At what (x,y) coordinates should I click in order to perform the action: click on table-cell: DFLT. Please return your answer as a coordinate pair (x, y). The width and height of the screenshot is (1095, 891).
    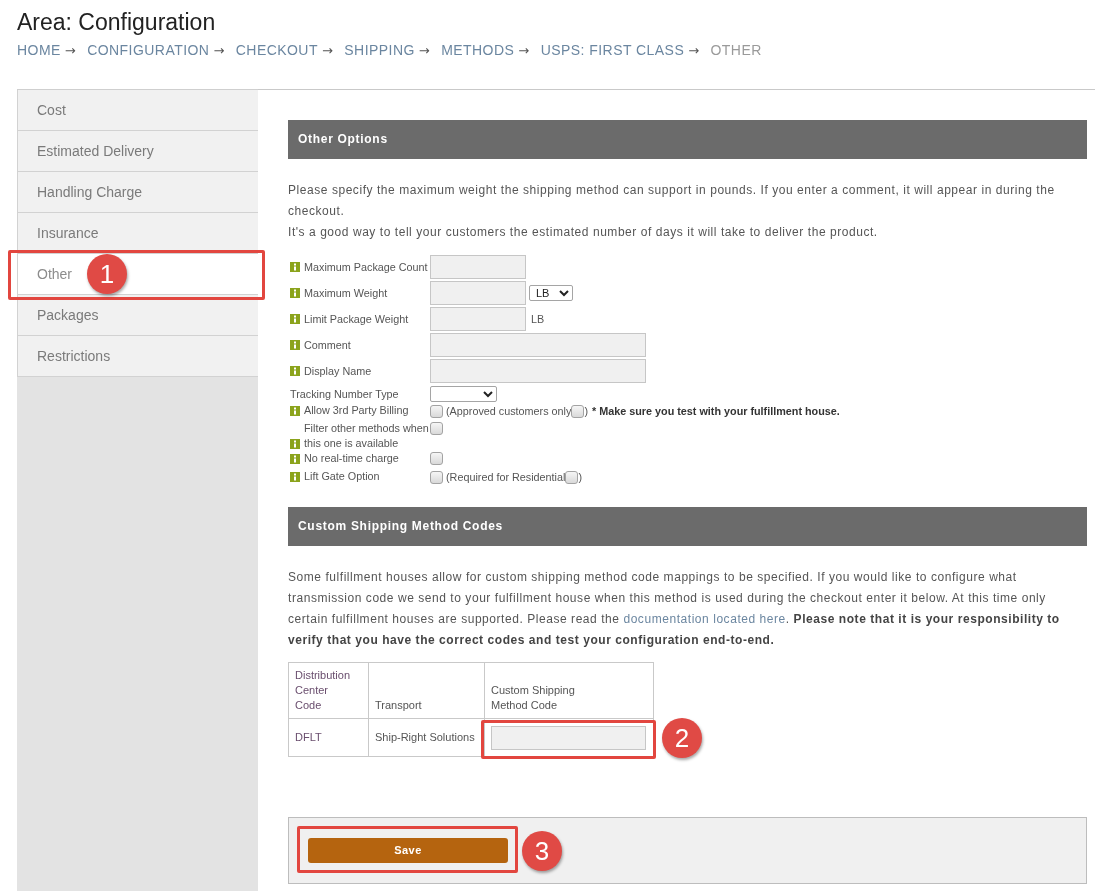
    Looking at the image, I should click on (308, 737).